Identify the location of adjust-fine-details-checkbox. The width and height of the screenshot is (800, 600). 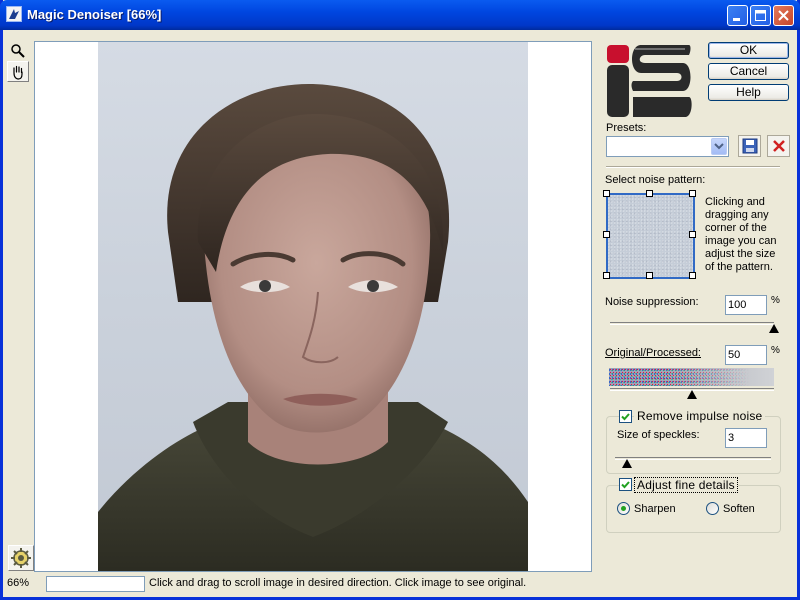
(625, 484).